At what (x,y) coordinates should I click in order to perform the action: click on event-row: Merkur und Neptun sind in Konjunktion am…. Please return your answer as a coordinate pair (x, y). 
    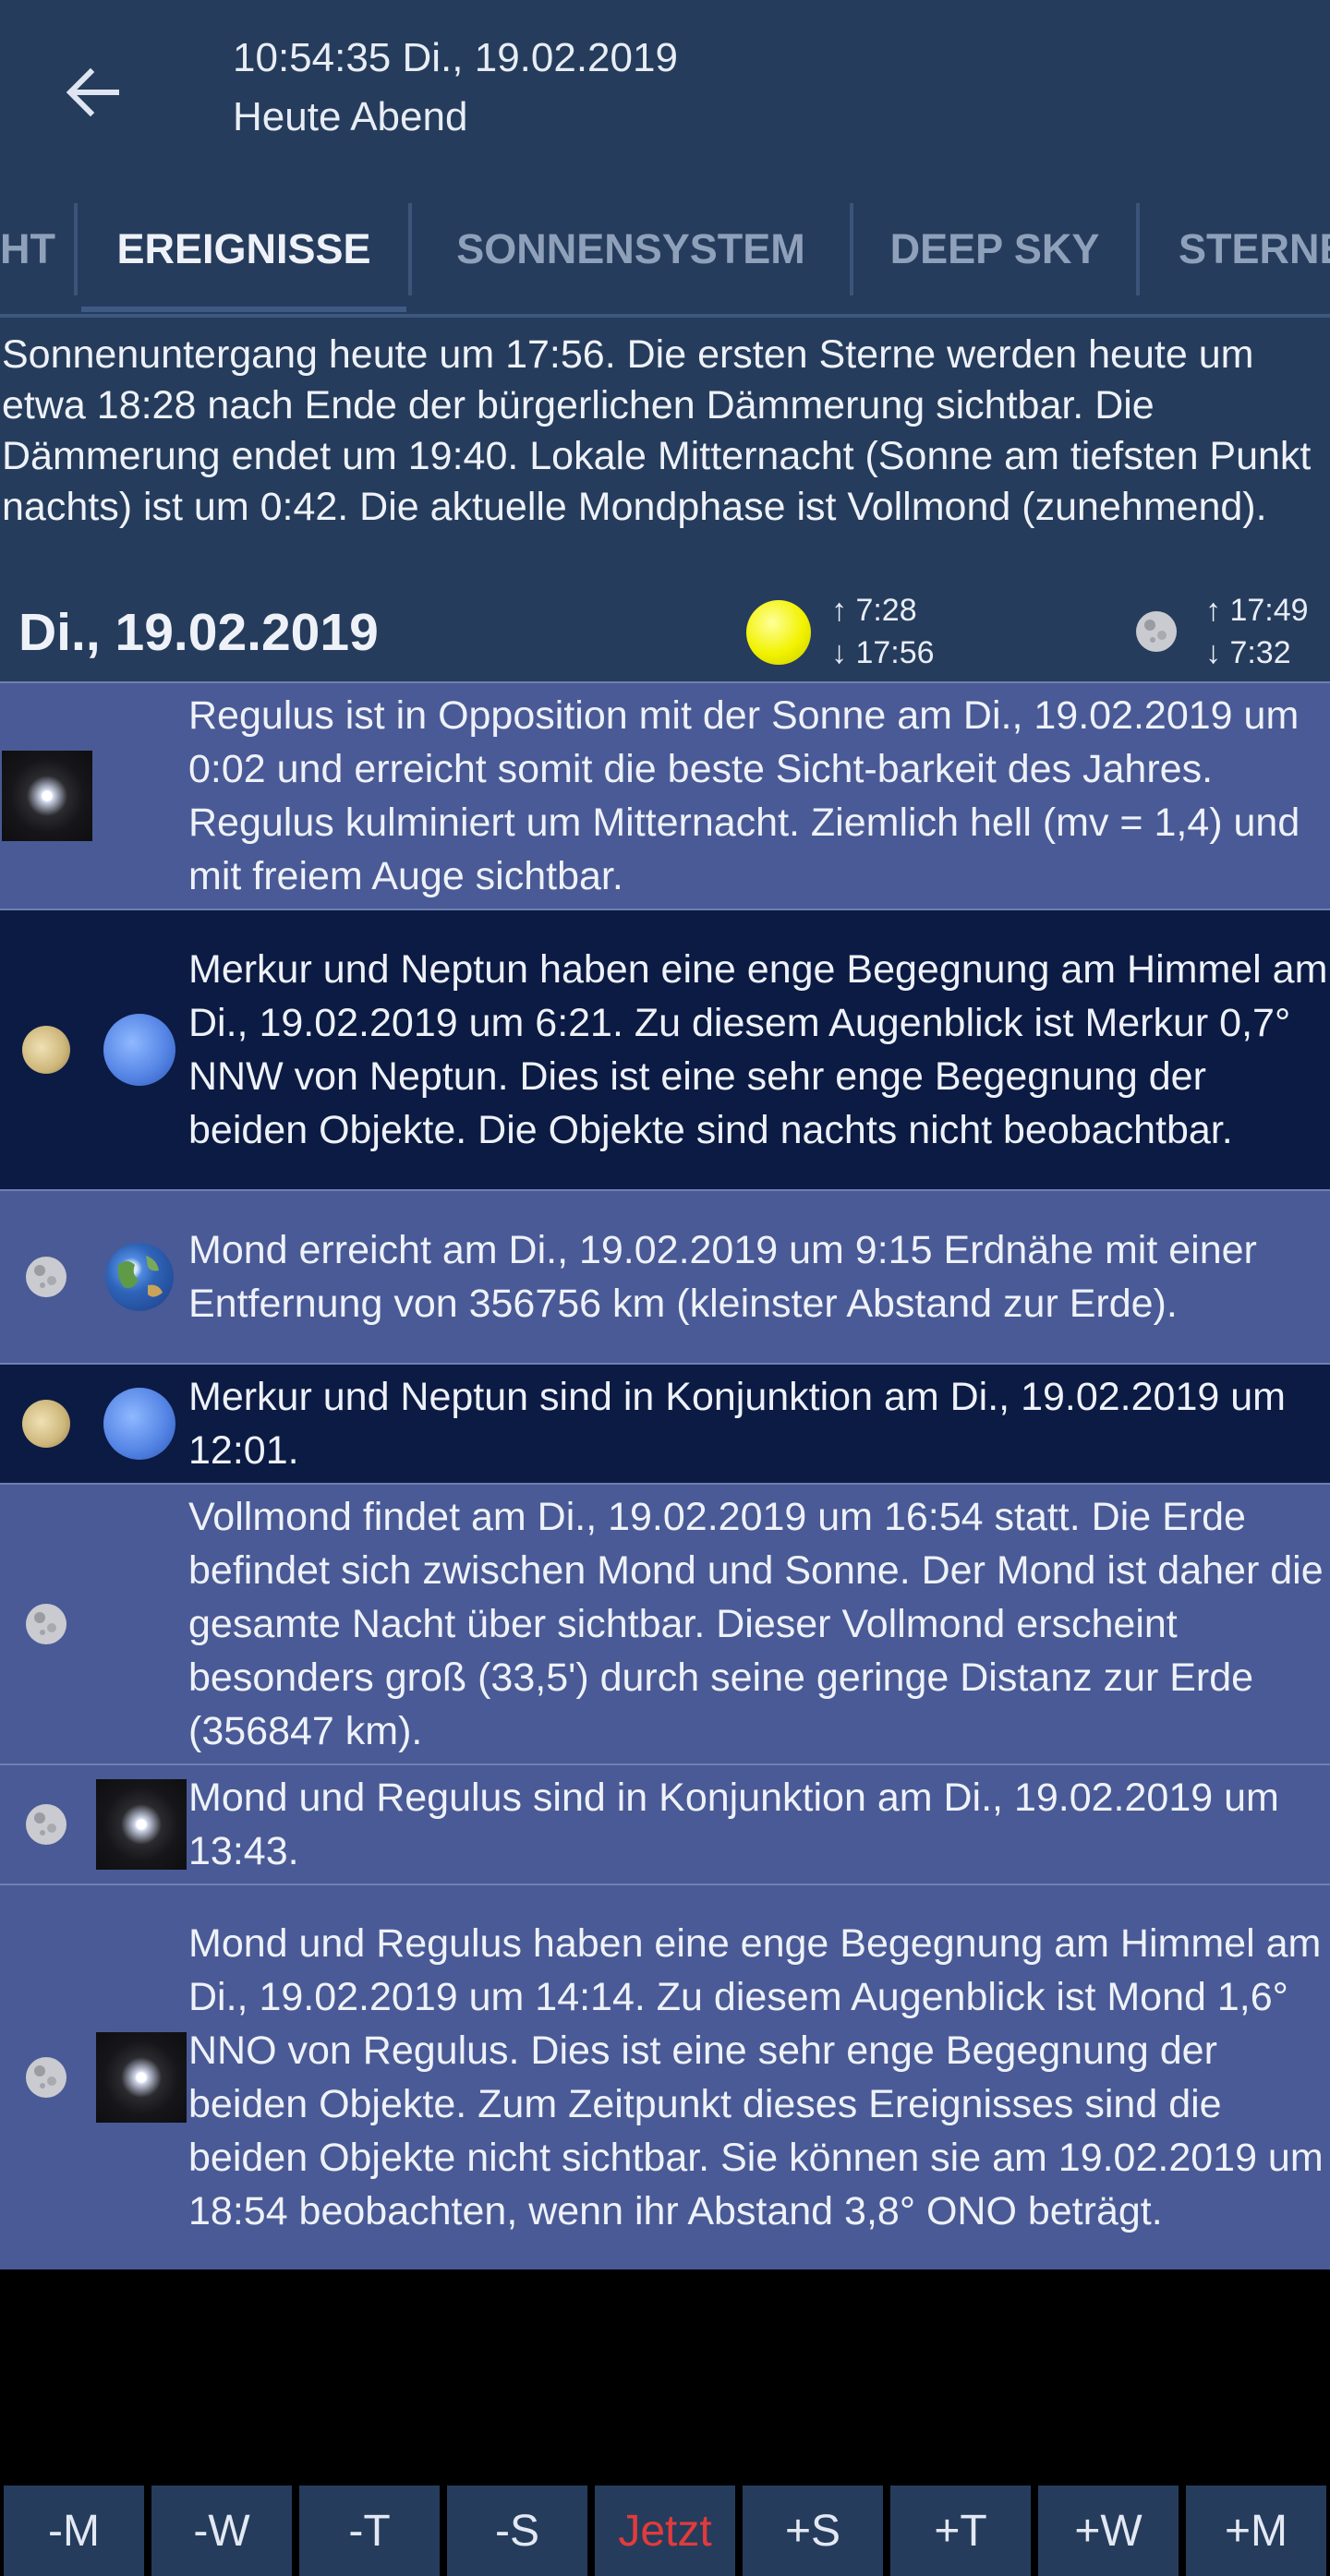
    Looking at the image, I should click on (665, 1423).